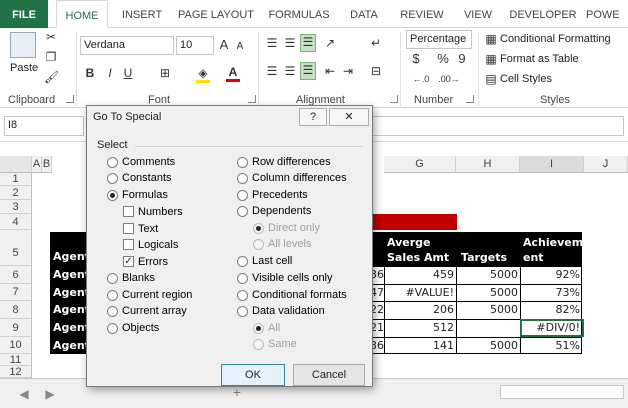 The height and width of the screenshot is (408, 628). What do you see at coordinates (253, 375) in the screenshot?
I see `ok-button: OK` at bounding box center [253, 375].